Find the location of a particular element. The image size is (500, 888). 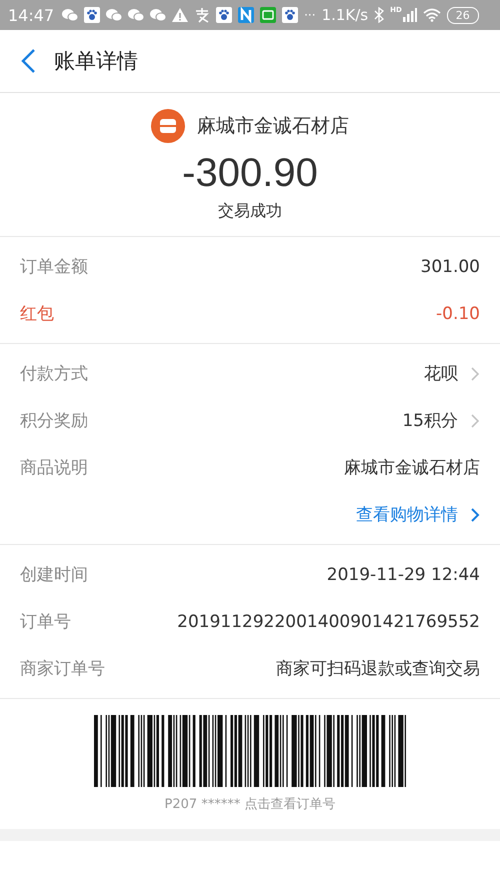

row-value: -0.10 is located at coordinates (458, 314).